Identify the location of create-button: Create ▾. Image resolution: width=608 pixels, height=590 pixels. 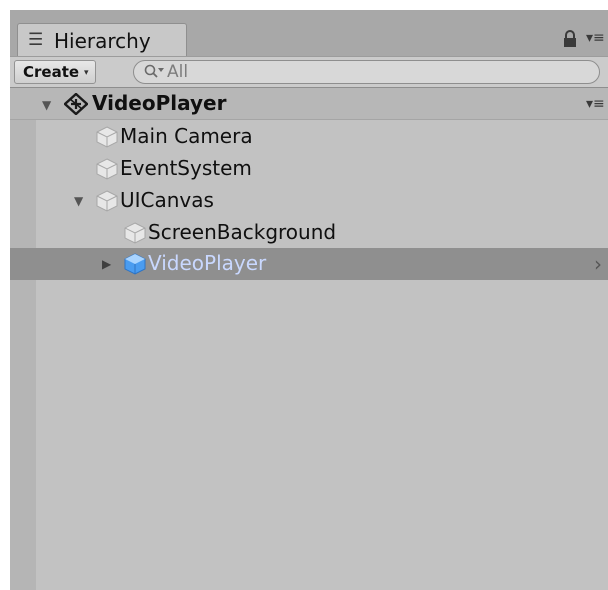
(55, 72).